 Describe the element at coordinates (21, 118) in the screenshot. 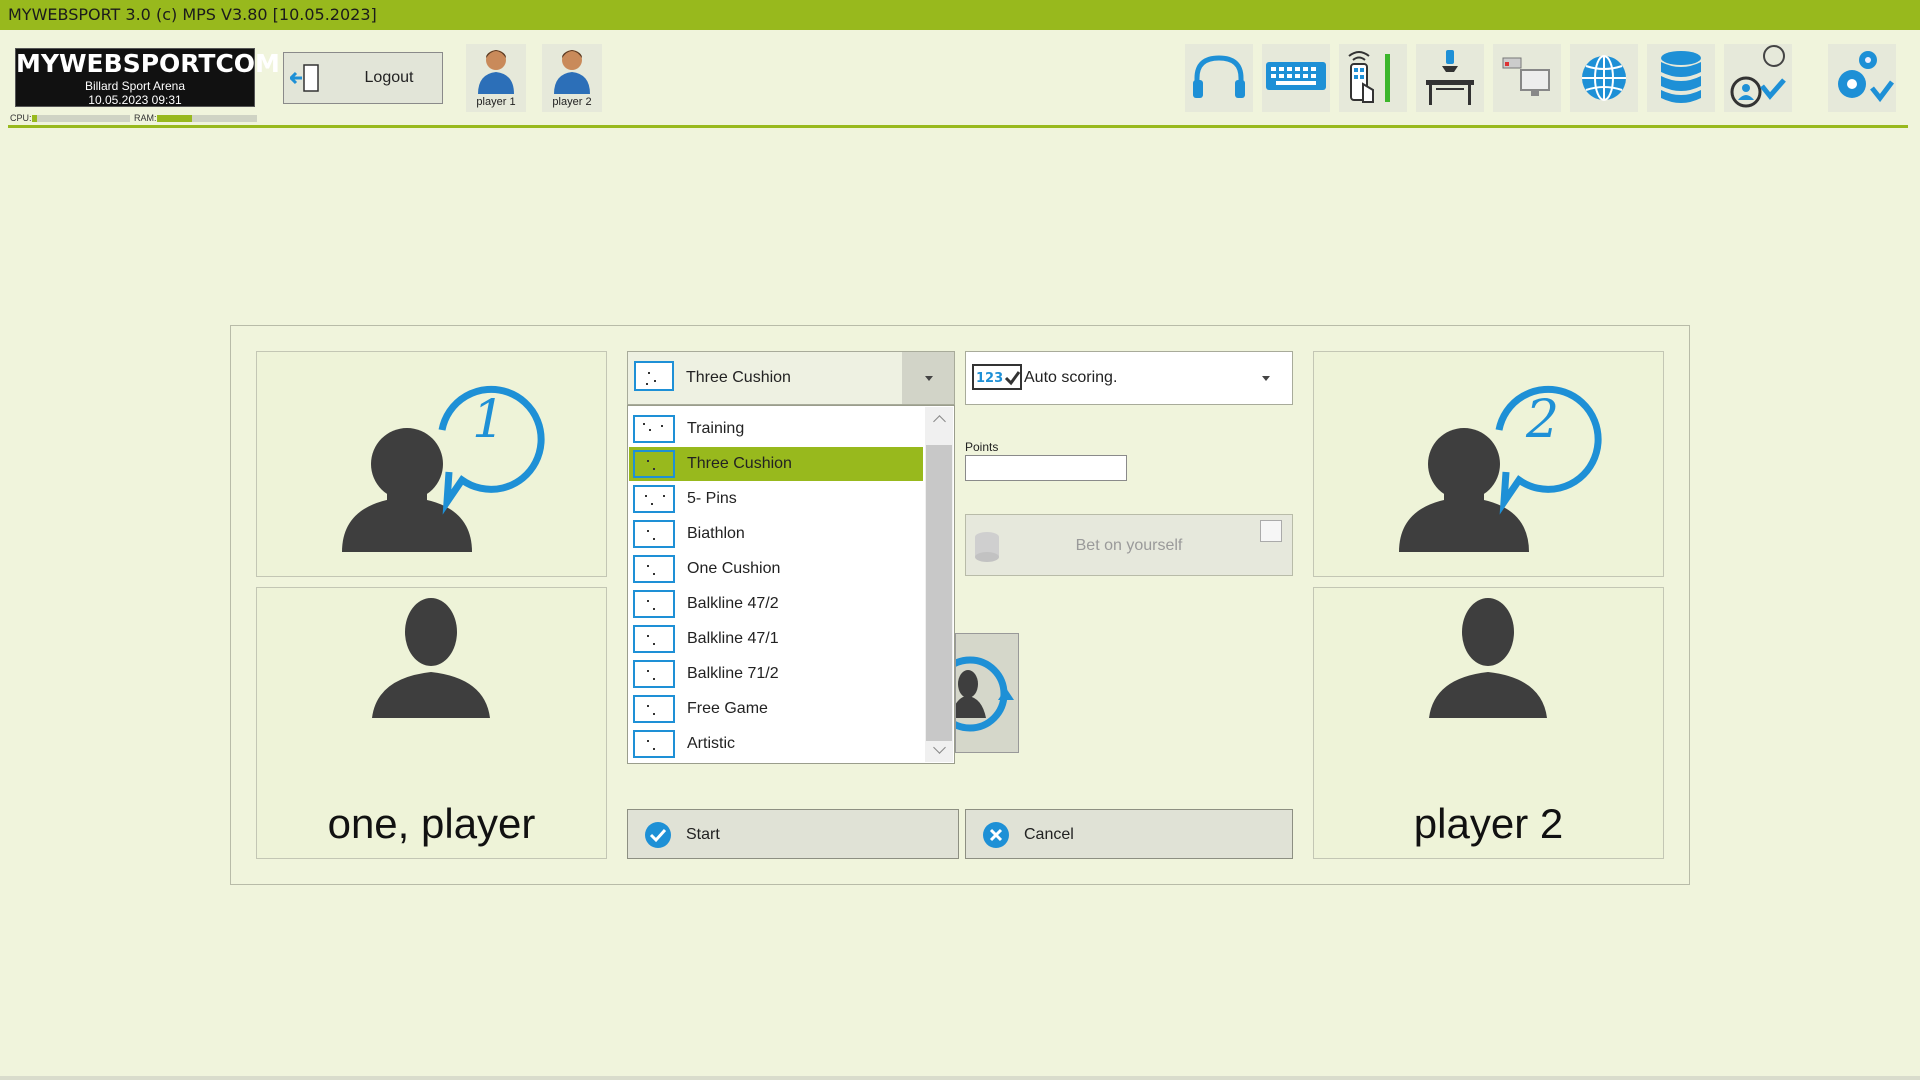

I see `cpu-label: CPU:` at that location.